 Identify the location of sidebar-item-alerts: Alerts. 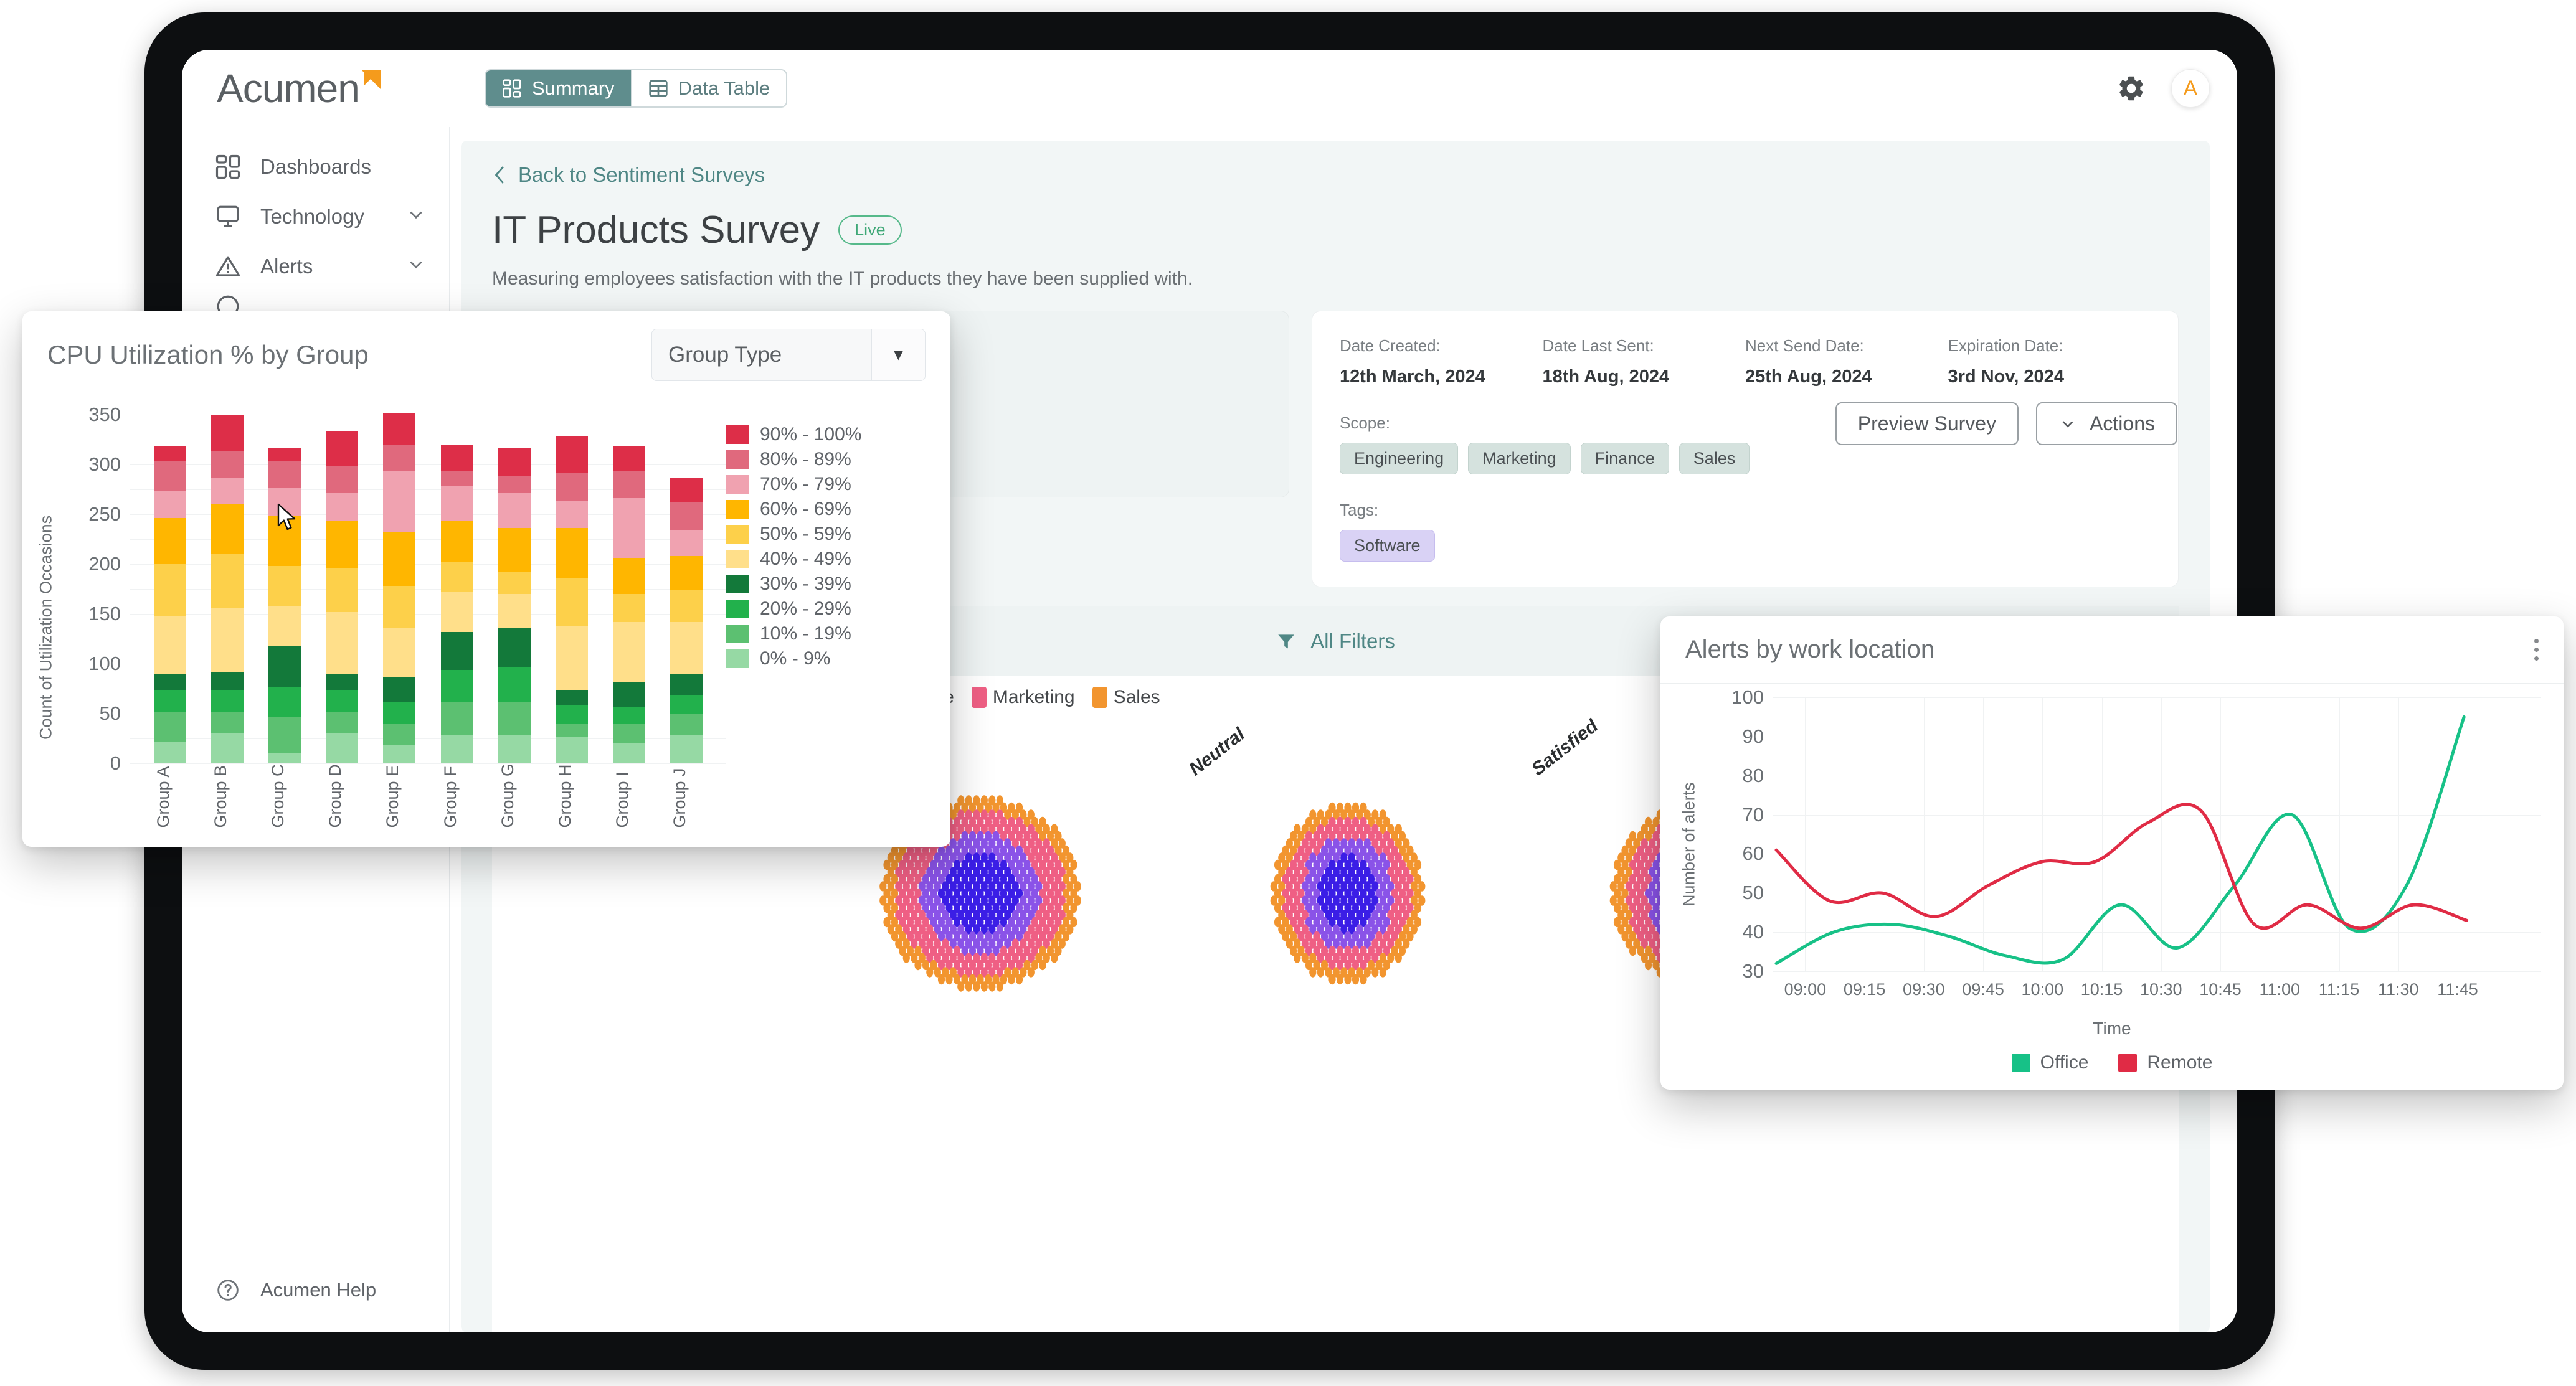
(316, 266).